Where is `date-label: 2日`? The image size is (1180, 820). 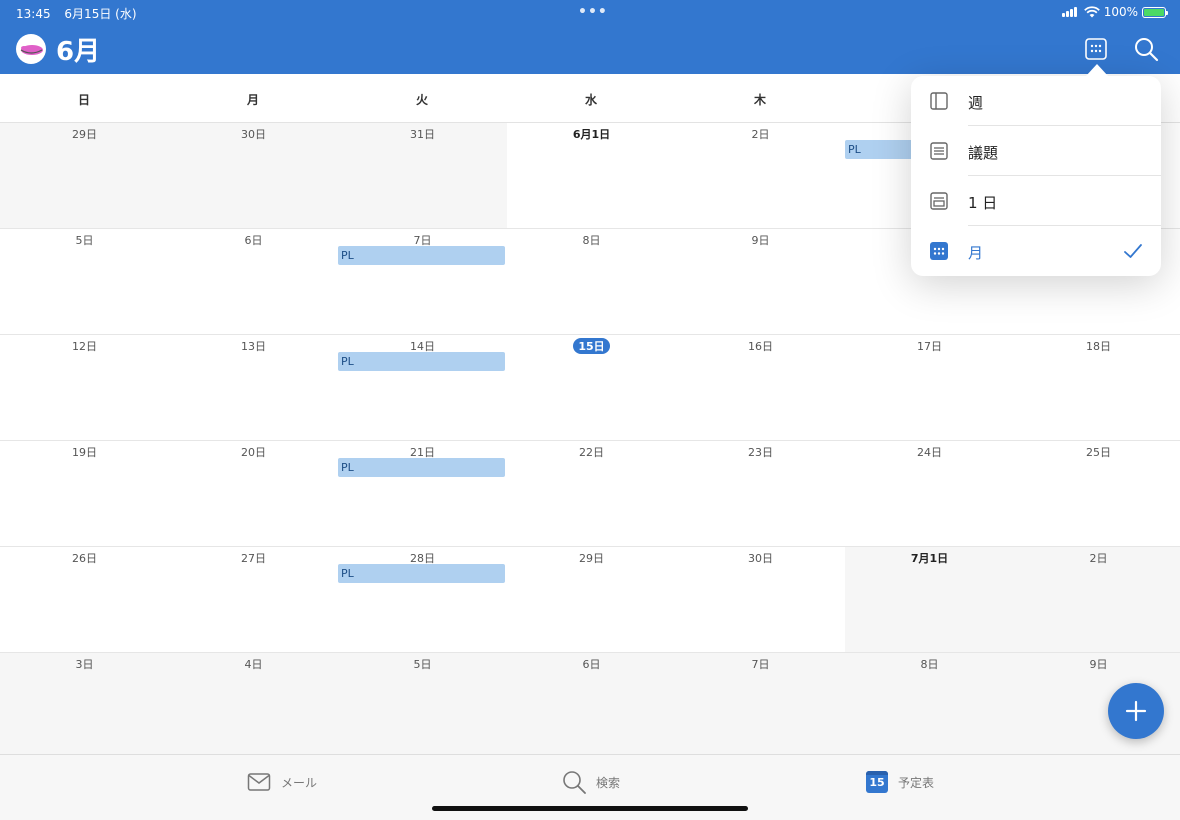
date-label: 2日 is located at coordinates (1098, 558).